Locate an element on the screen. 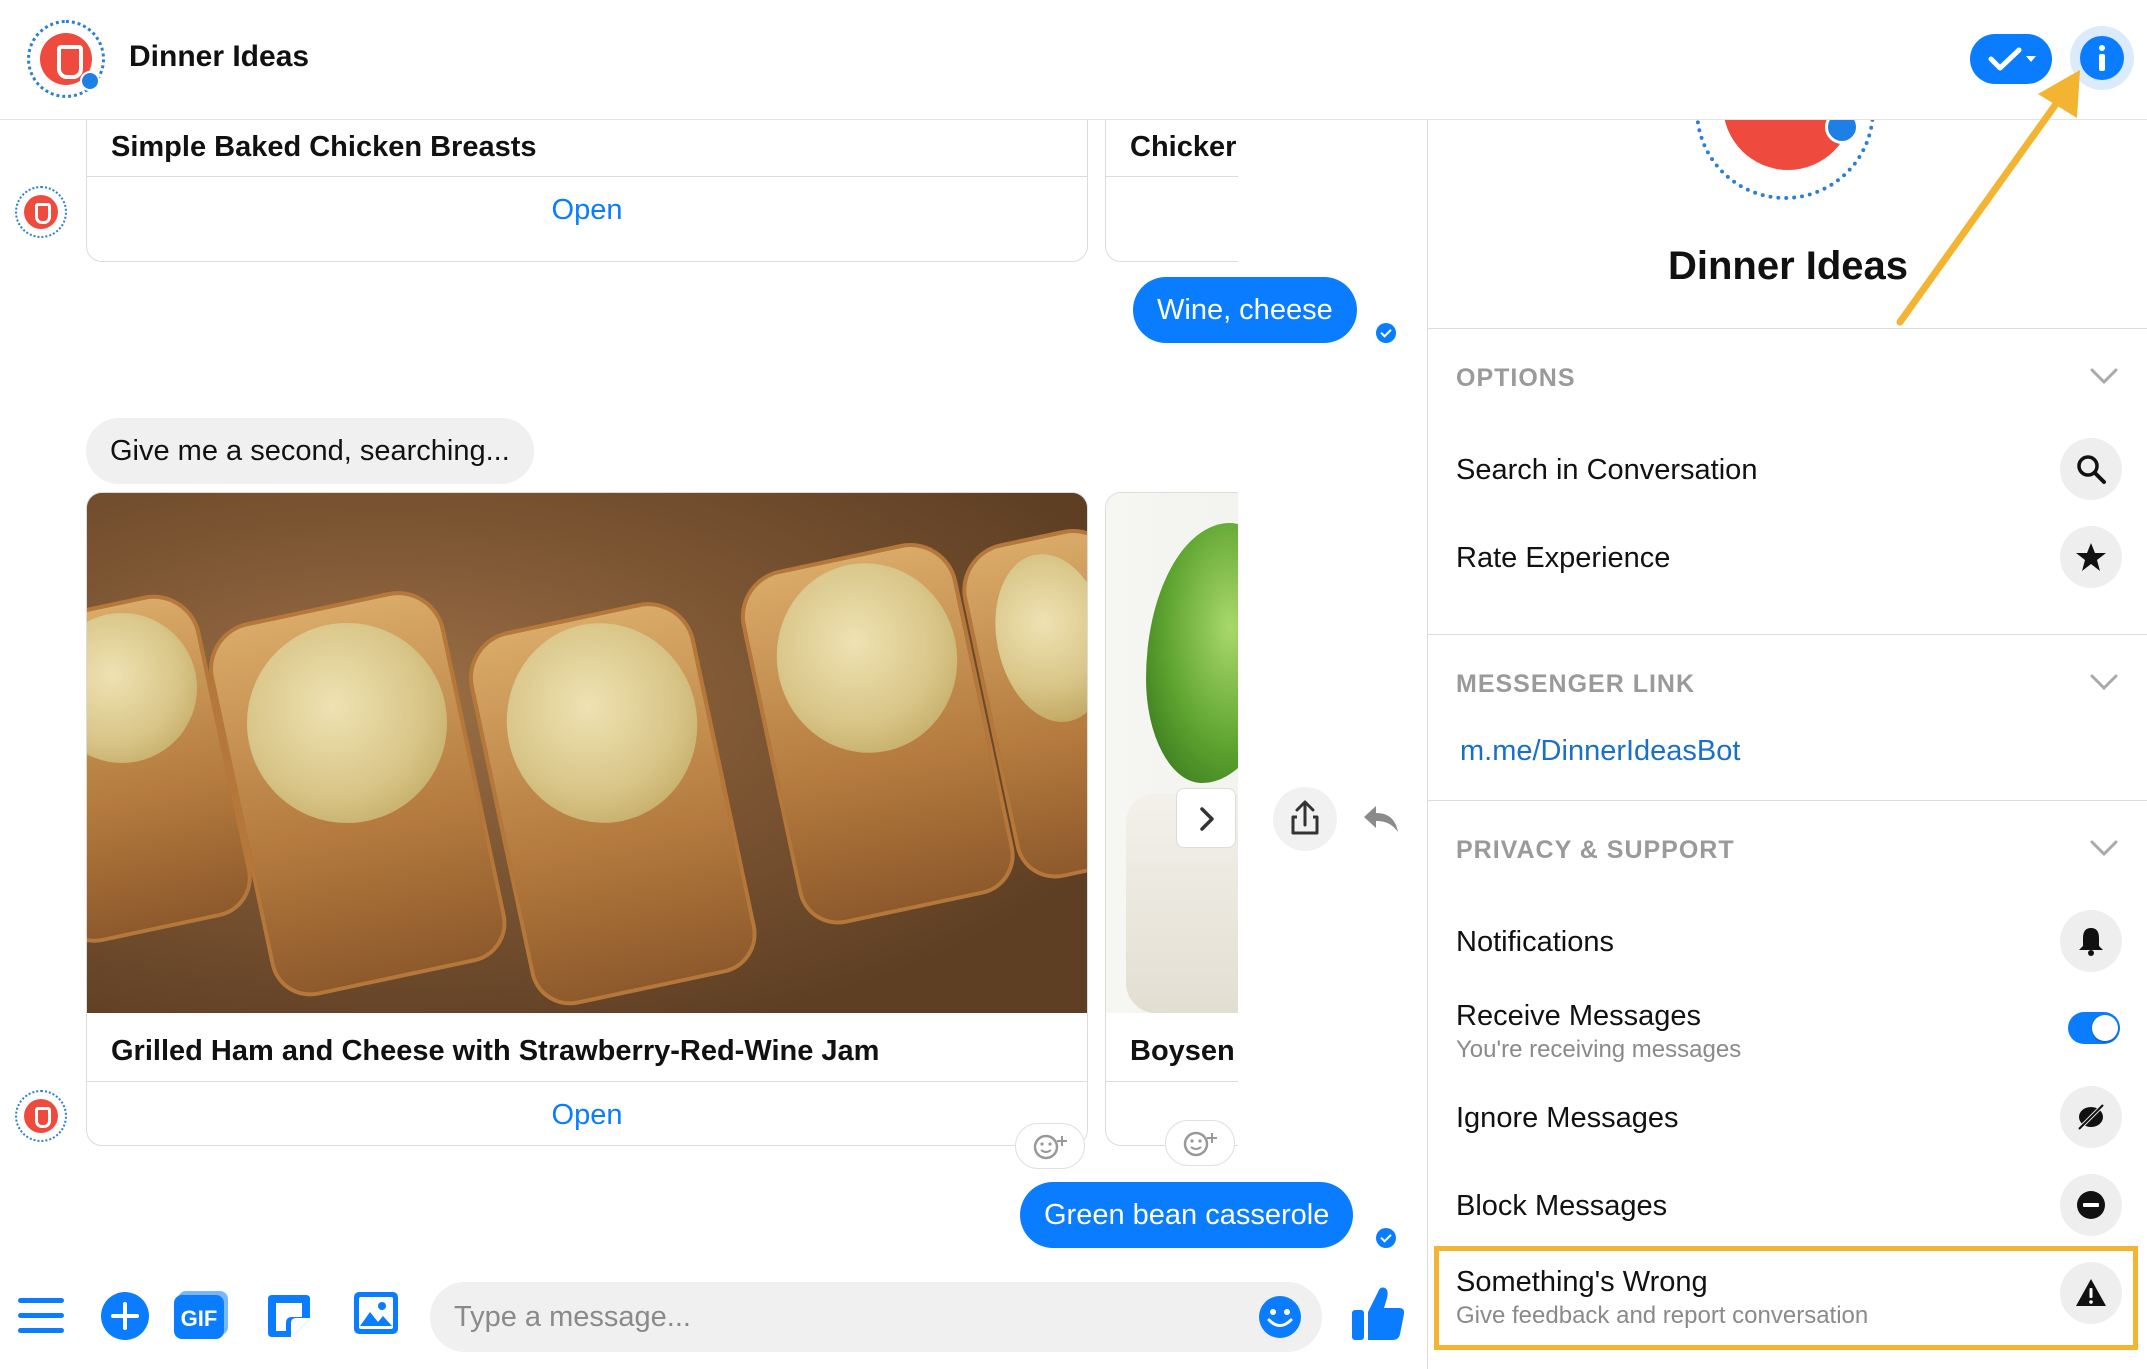 Image resolution: width=2147 pixels, height=1369 pixels. gif-icon: GIF is located at coordinates (201, 1315).